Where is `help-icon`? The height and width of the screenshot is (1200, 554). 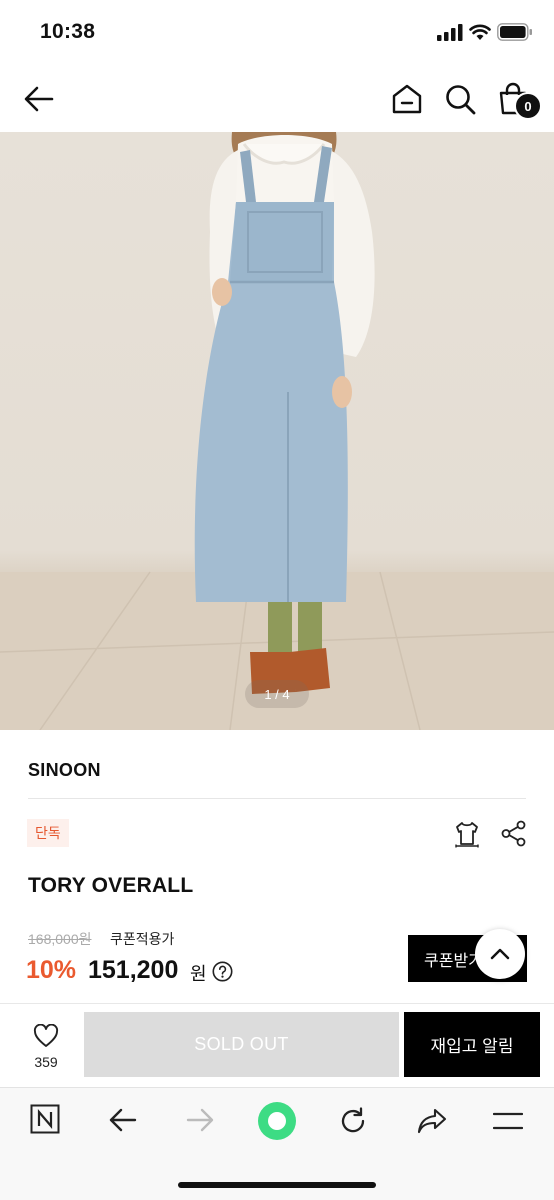 help-icon is located at coordinates (222, 971).